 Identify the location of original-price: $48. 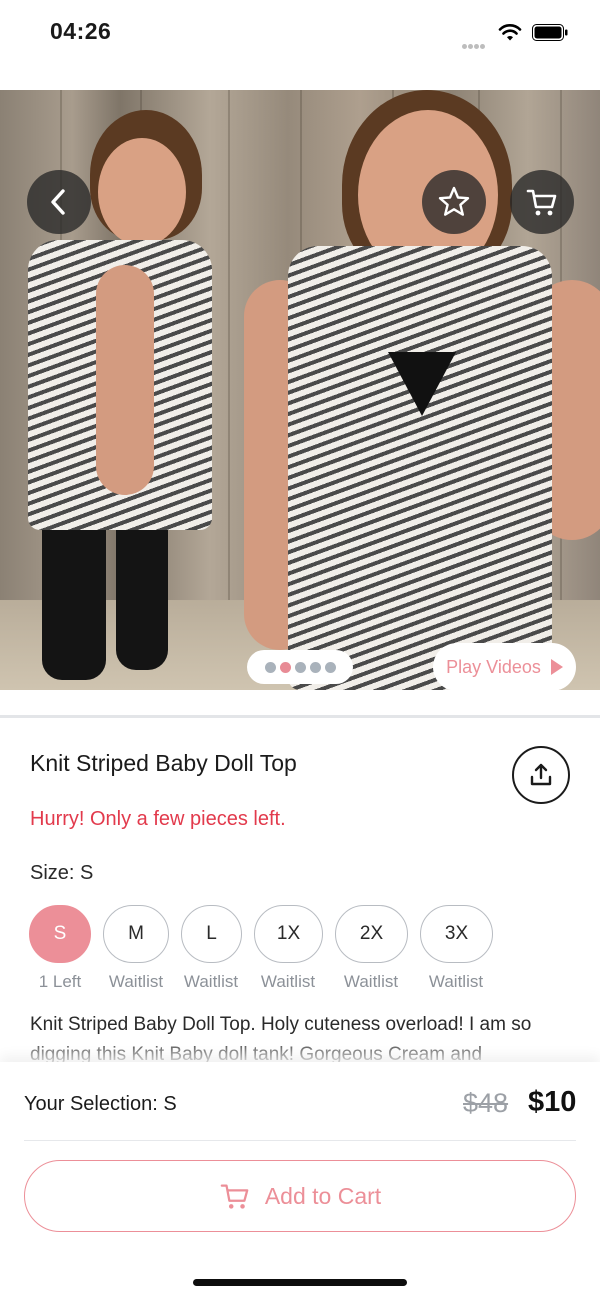
(486, 1103).